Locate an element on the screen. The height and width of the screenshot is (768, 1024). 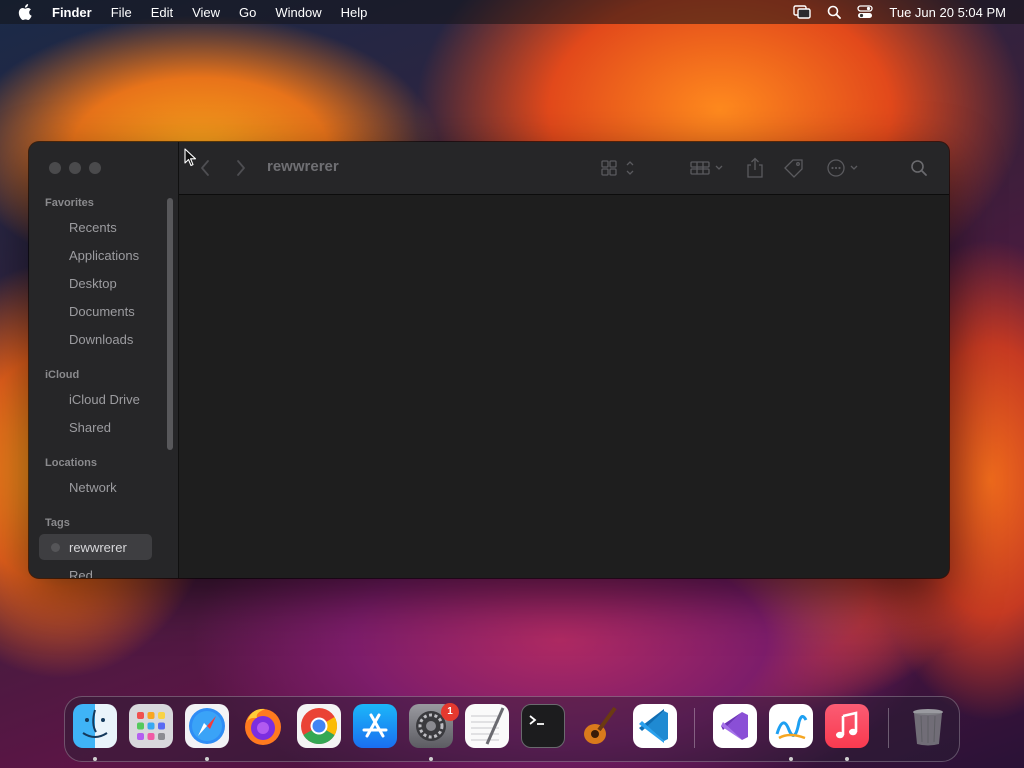
system-settings-running-indicator is located at coordinates (431, 759).